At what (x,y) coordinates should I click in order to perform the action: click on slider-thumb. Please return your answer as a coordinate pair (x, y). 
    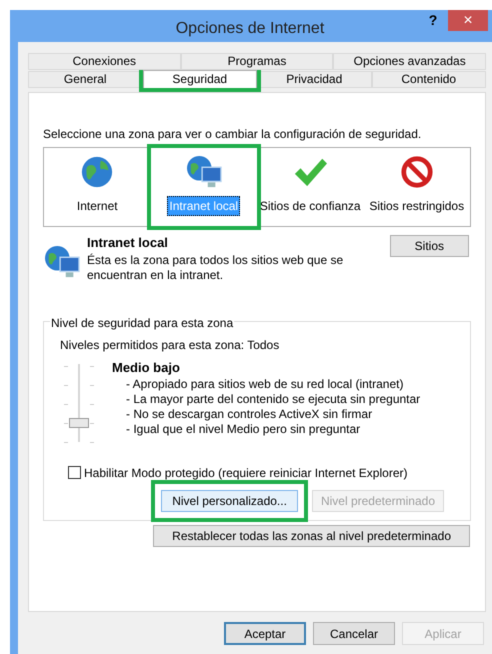
    Looking at the image, I should click on (79, 423).